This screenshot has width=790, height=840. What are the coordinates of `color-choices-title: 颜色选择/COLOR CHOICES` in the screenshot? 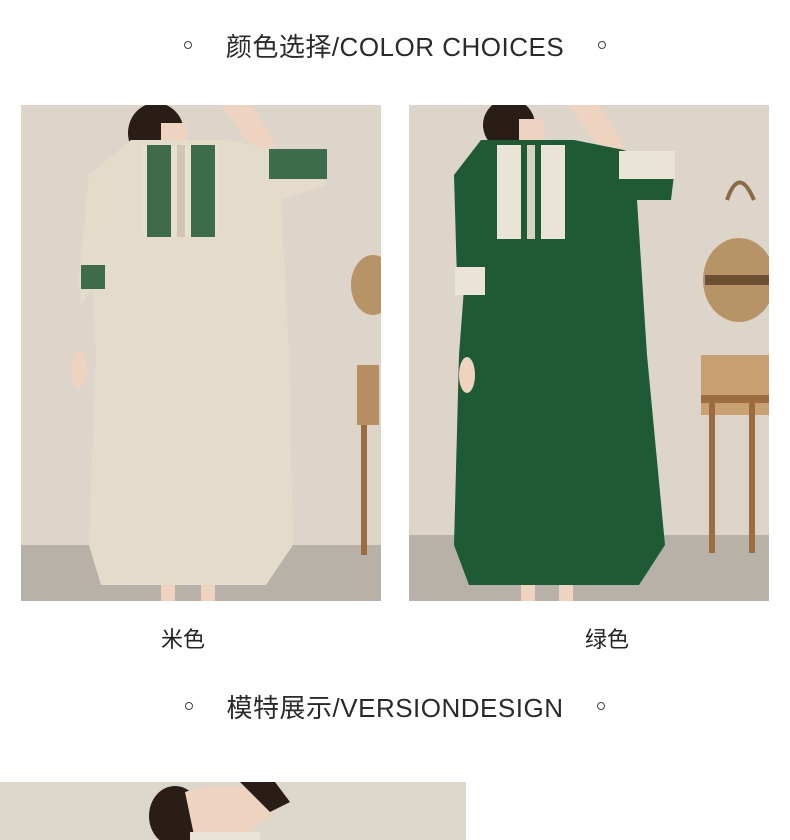 It's located at (395, 46).